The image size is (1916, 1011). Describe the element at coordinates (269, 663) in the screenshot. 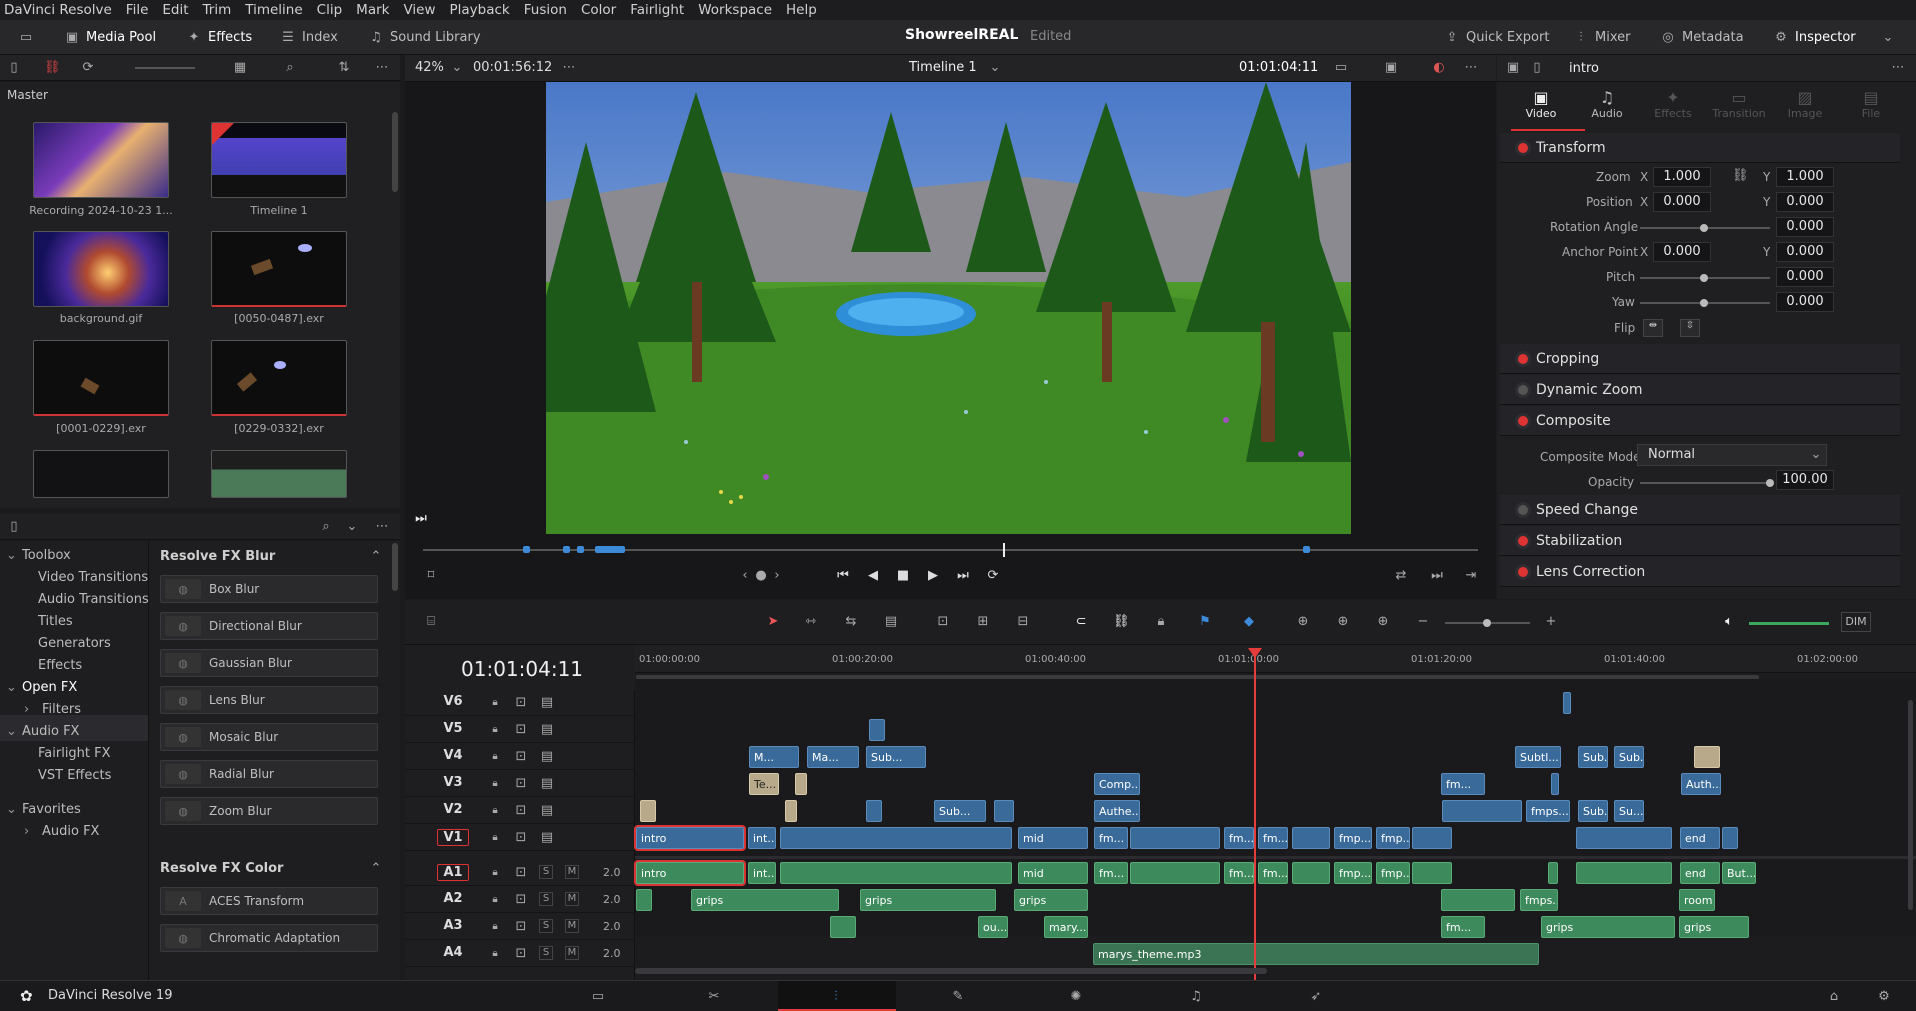

I see `fx-item-gaussian-blur: ◍ Gaussian Blur` at that location.